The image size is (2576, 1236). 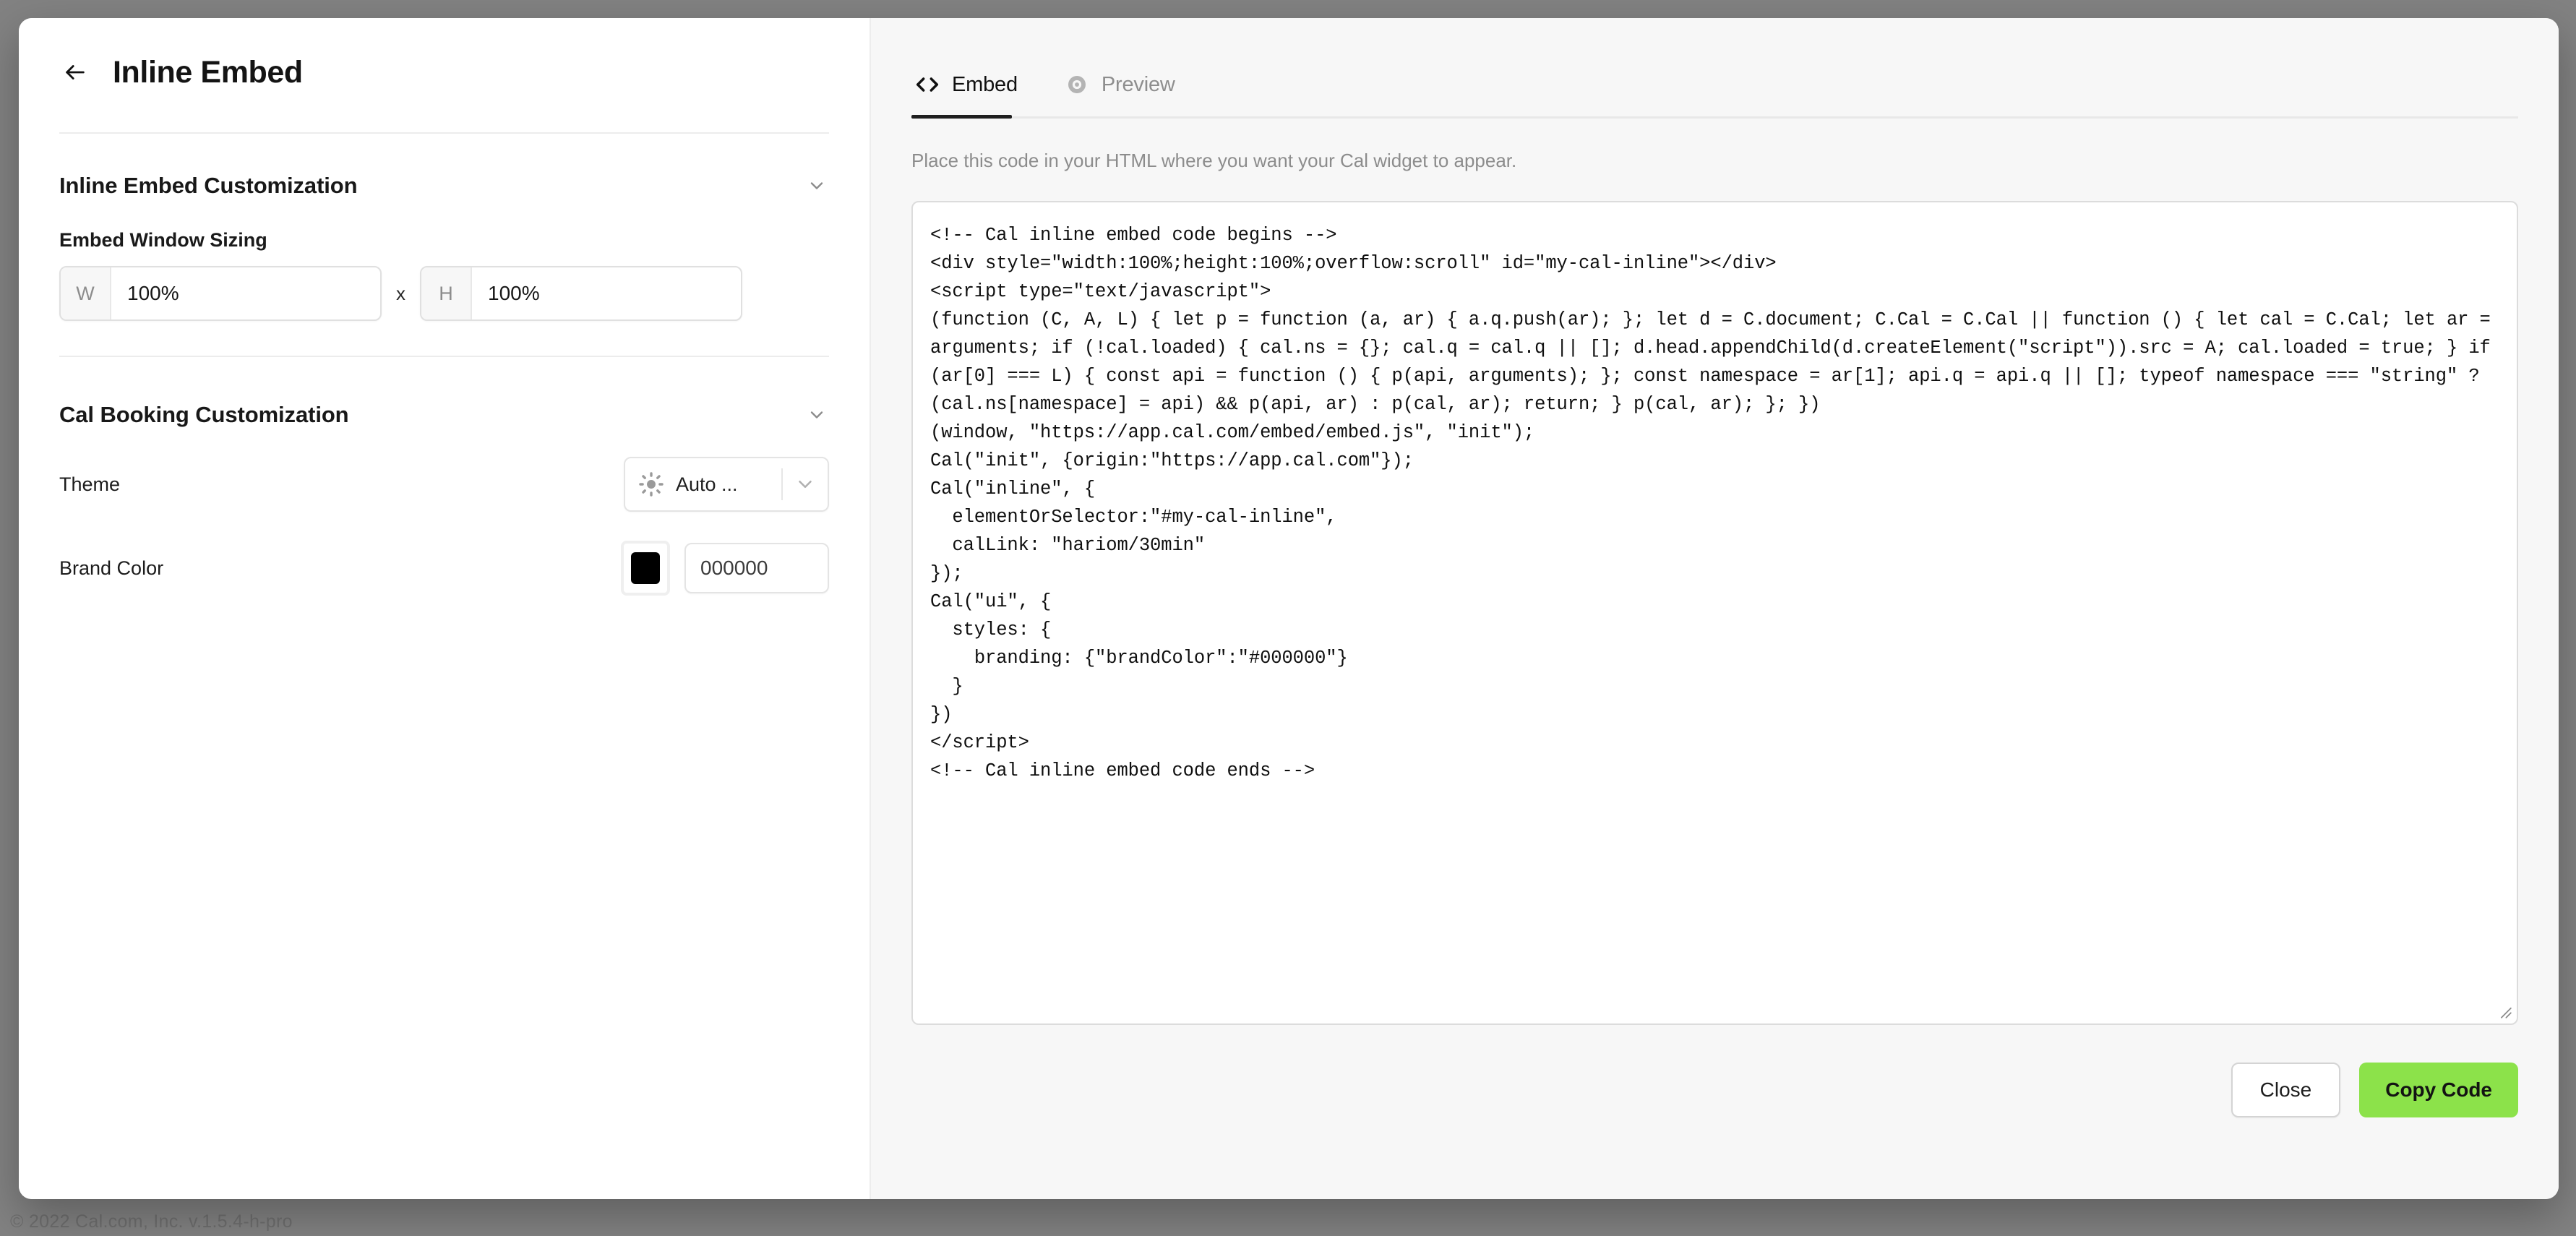 I want to click on tab-bar: Embed Preview, so click(x=1715, y=68).